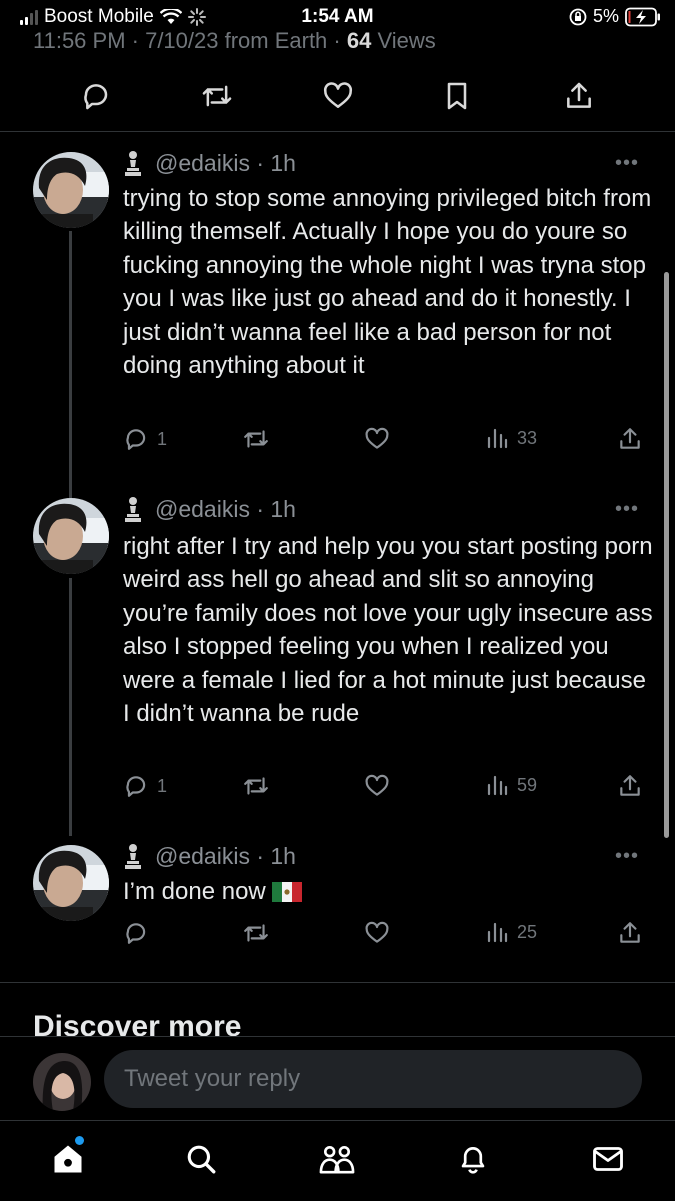  What do you see at coordinates (194, 891) in the screenshot?
I see `reply-text: I’m done now` at bounding box center [194, 891].